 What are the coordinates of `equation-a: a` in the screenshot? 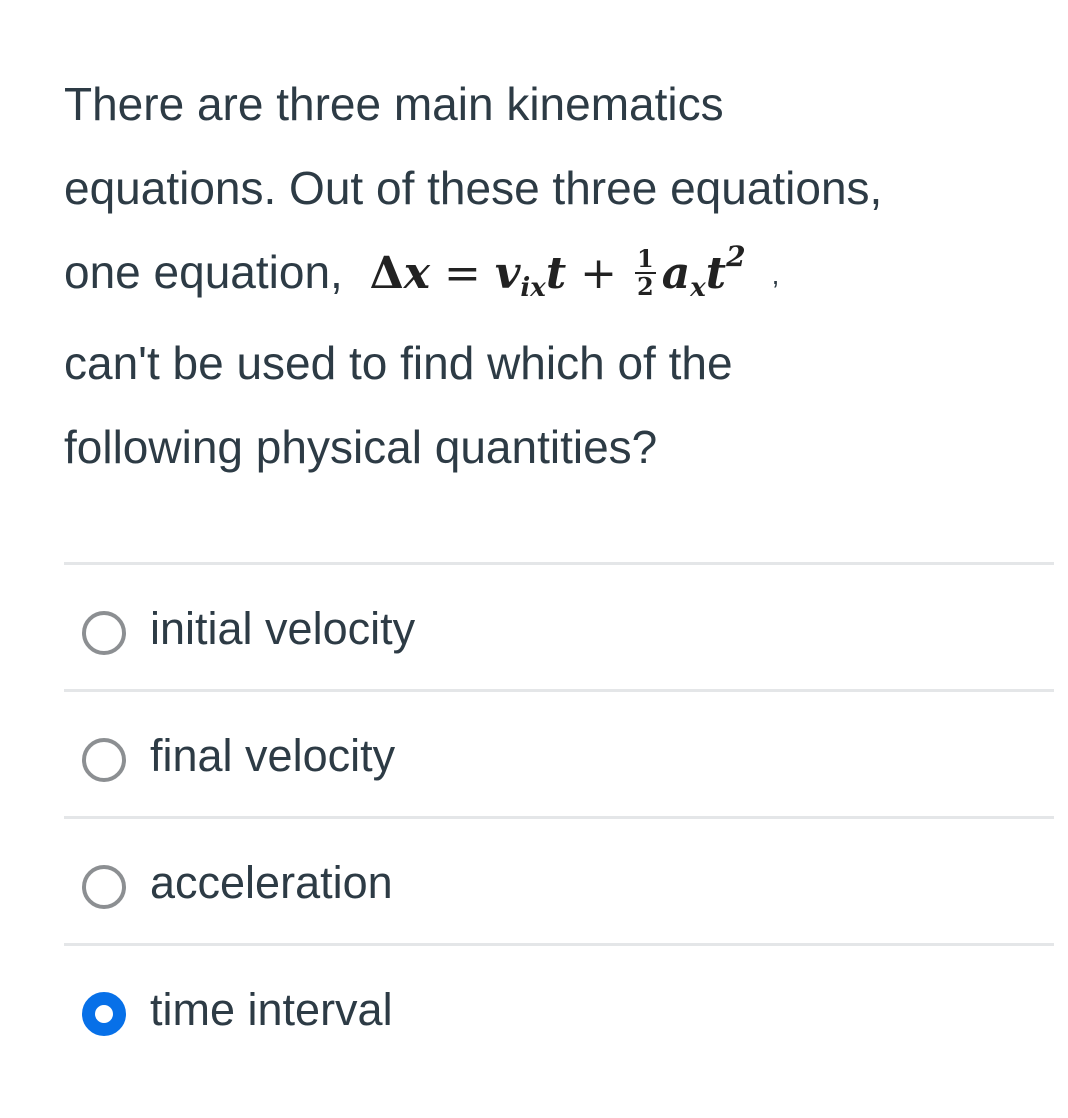 It's located at (676, 273).